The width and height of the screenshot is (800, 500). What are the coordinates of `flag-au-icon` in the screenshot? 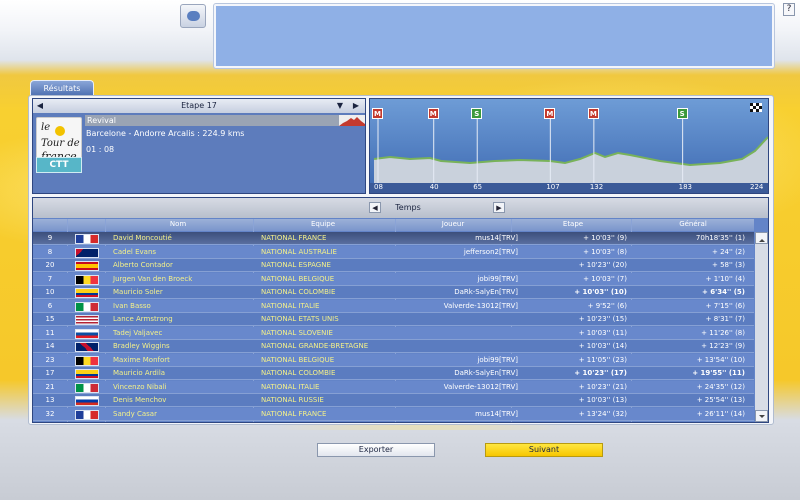 It's located at (87, 252).